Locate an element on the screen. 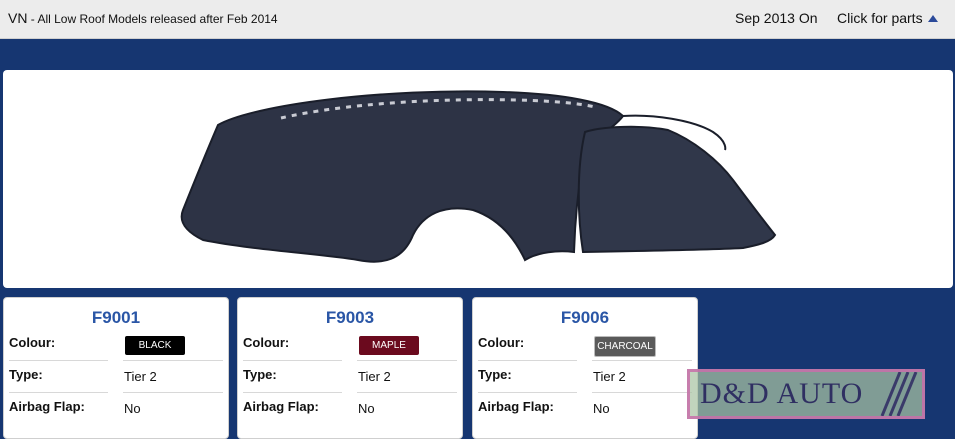 This screenshot has height=439, width=955. logo-stripes-icon is located at coordinates (899, 394).